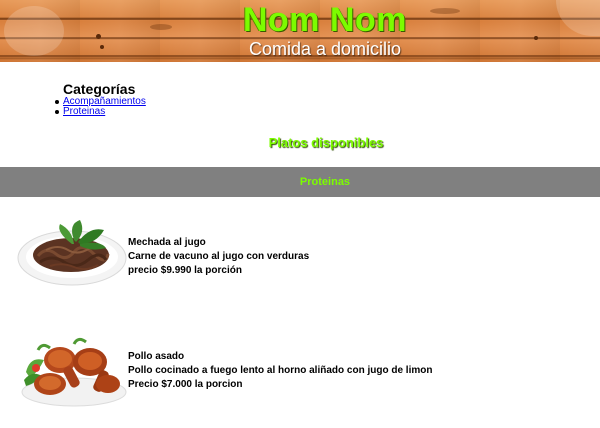 The image size is (600, 428). I want to click on dish-description: Carne de vacuno al jugo con verduras, so click(219, 256).